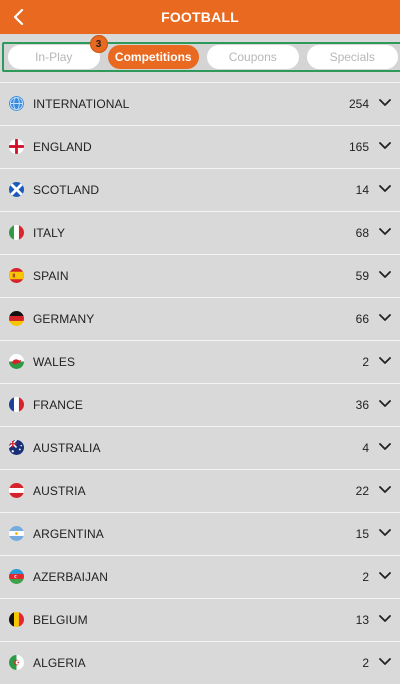 The height and width of the screenshot is (684, 400). Describe the element at coordinates (62, 147) in the screenshot. I see `country-name: ENGLAND` at that location.